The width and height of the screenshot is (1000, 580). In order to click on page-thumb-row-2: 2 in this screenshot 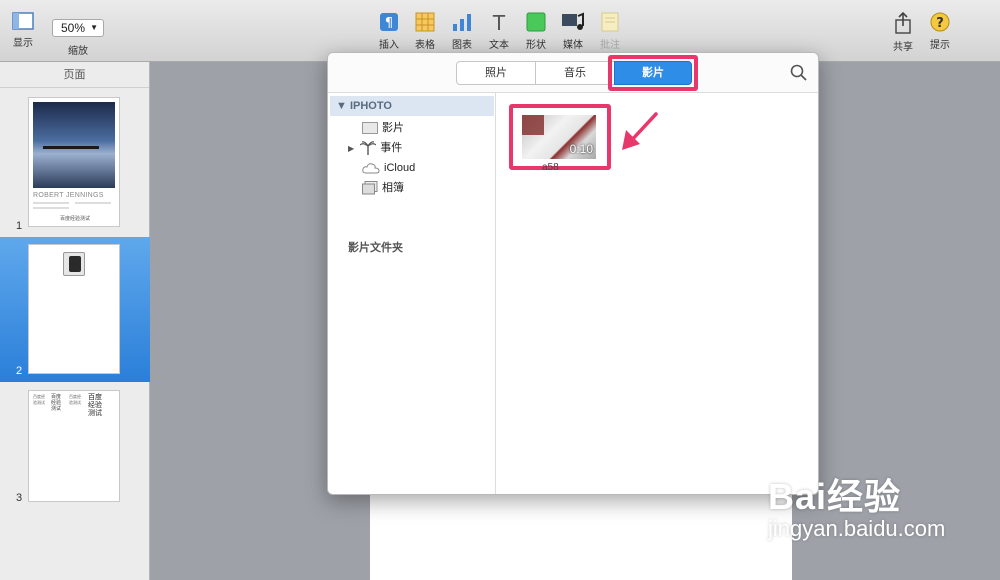, I will do `click(75, 309)`.